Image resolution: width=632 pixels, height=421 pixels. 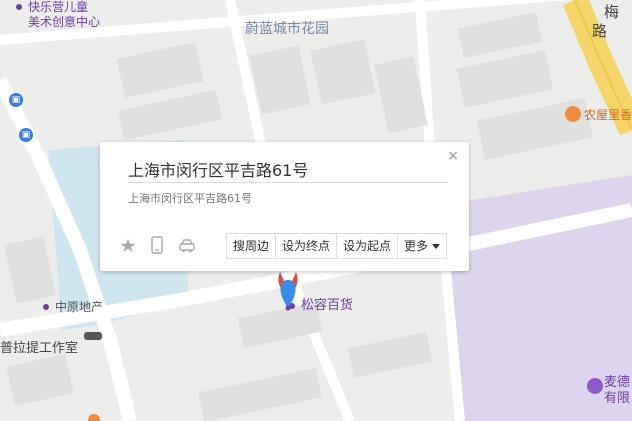 I want to click on popup-action-bar: 搜周边 设为终点 设为起点 更多, so click(x=337, y=246).